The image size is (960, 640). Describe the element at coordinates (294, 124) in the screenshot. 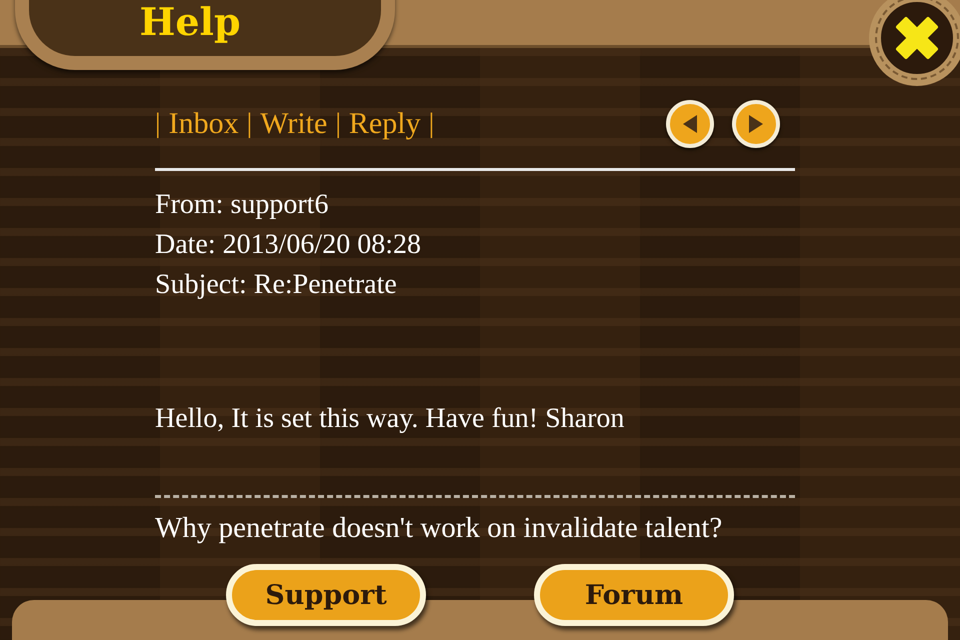

I see `nav-link: Write` at that location.